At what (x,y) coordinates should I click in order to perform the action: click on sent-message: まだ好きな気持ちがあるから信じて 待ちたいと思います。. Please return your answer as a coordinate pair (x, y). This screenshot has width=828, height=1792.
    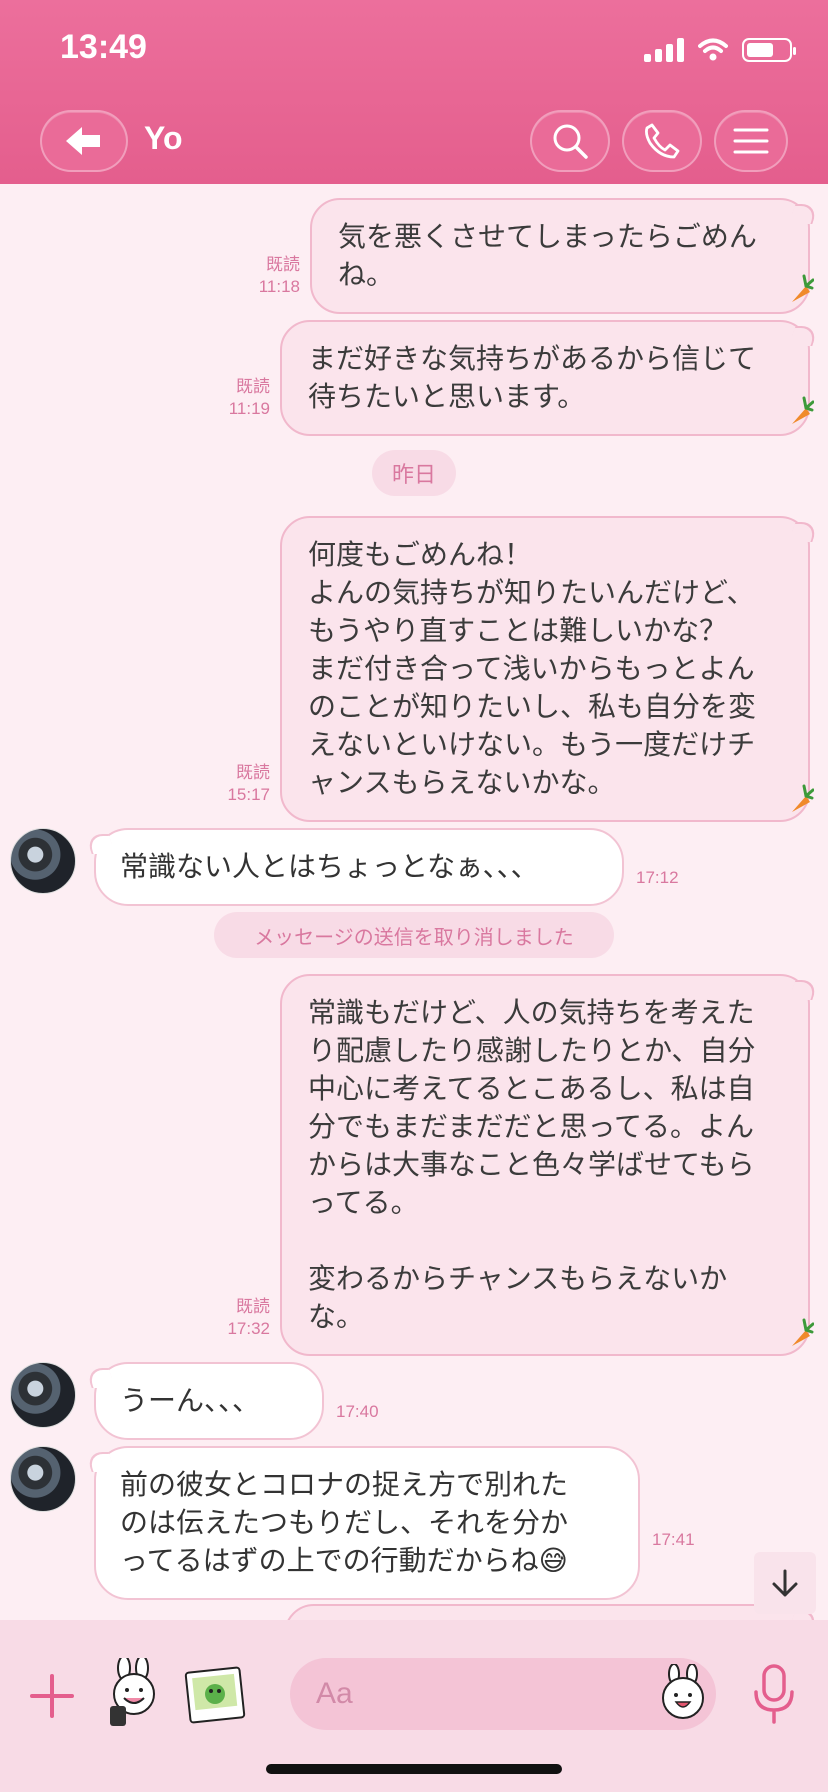
    Looking at the image, I should click on (545, 378).